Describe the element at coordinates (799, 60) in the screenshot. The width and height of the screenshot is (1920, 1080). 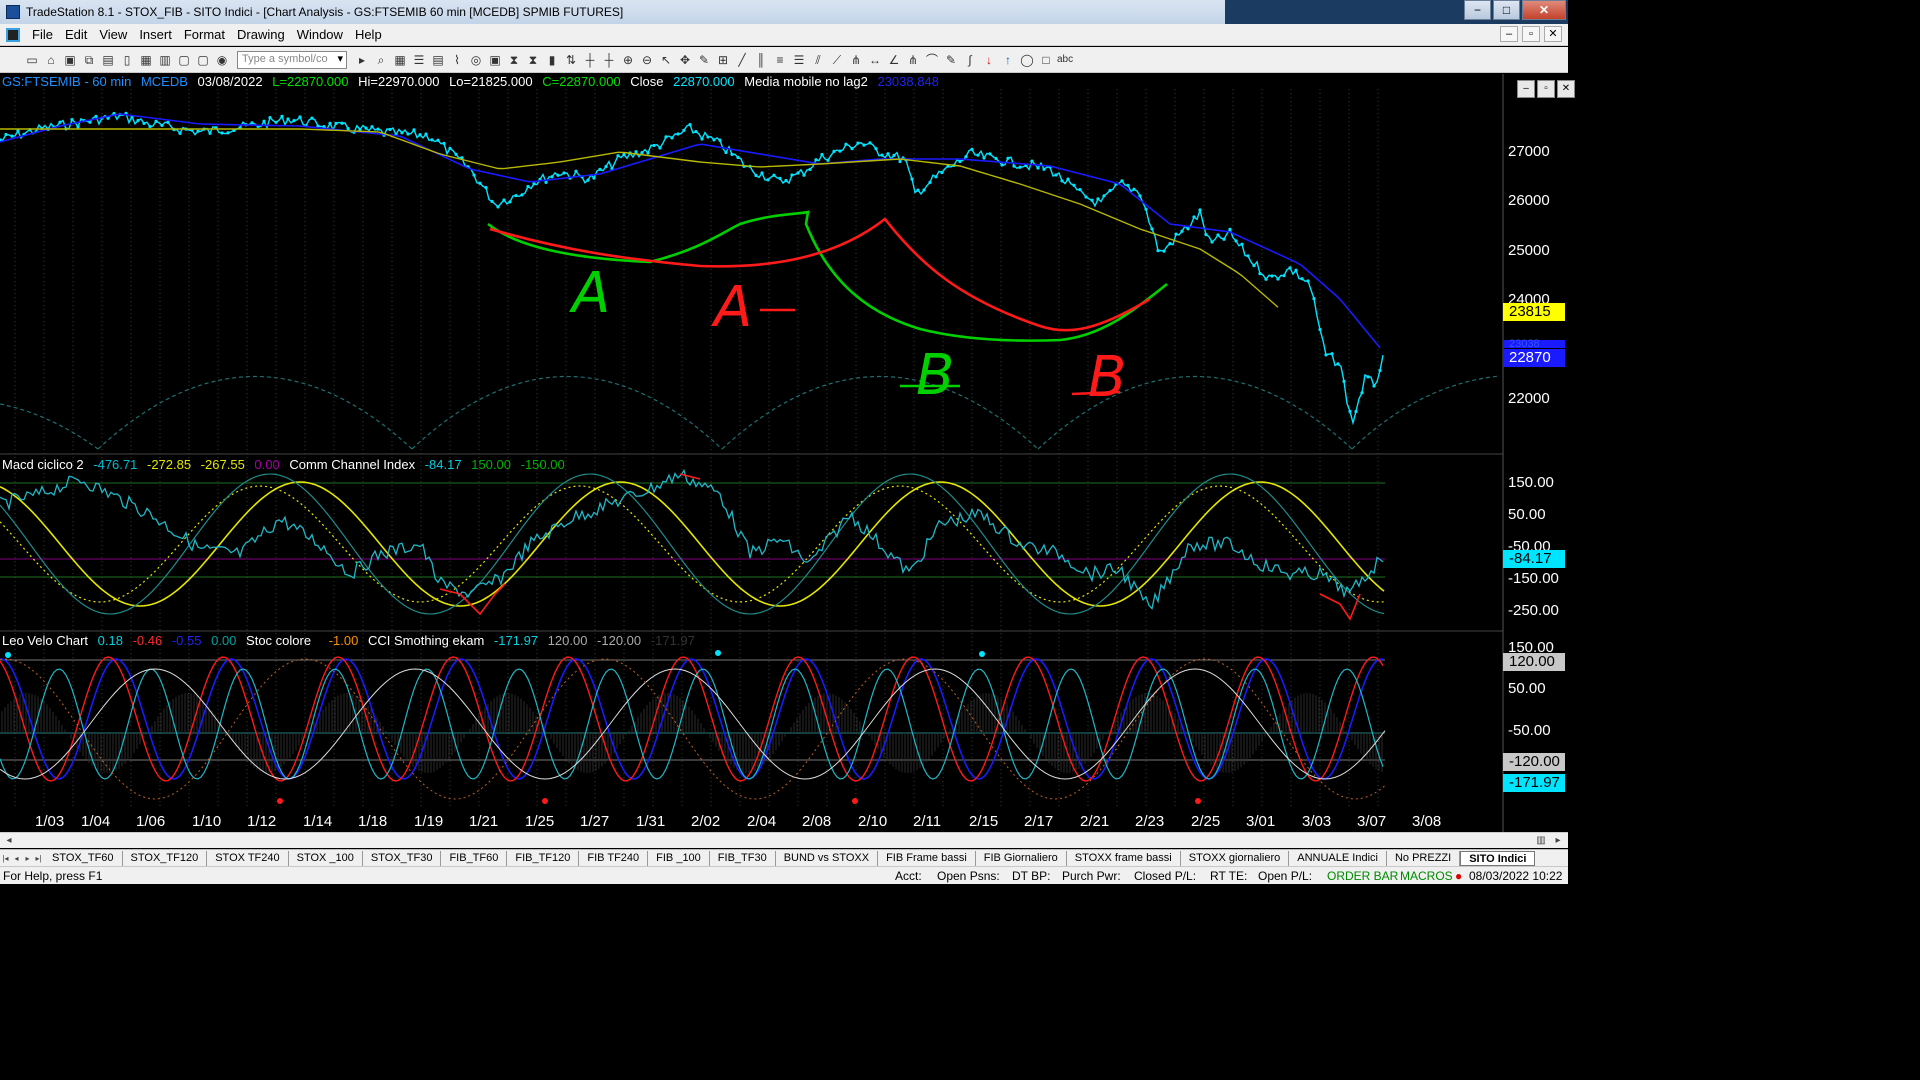
I see `fib-icon: ☰` at that location.